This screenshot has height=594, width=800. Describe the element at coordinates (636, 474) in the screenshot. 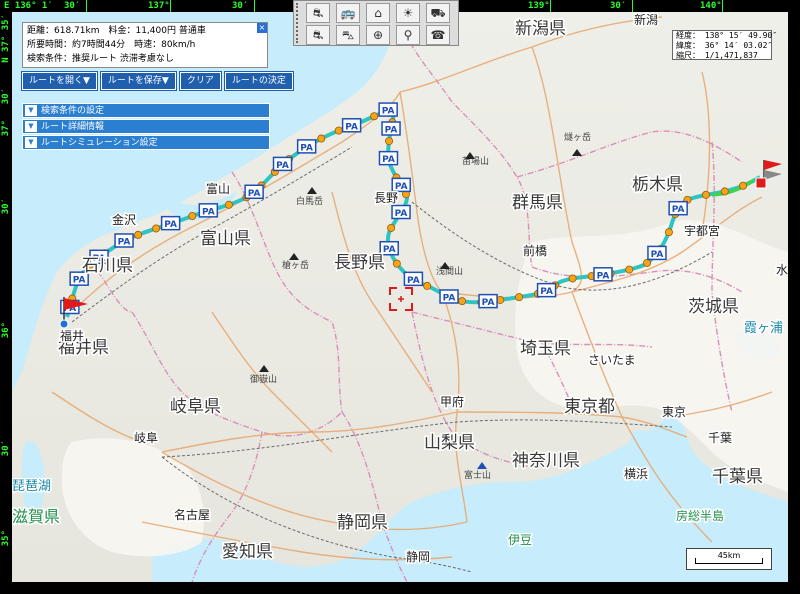

I see `city-label-yokohama: 横浜` at that location.